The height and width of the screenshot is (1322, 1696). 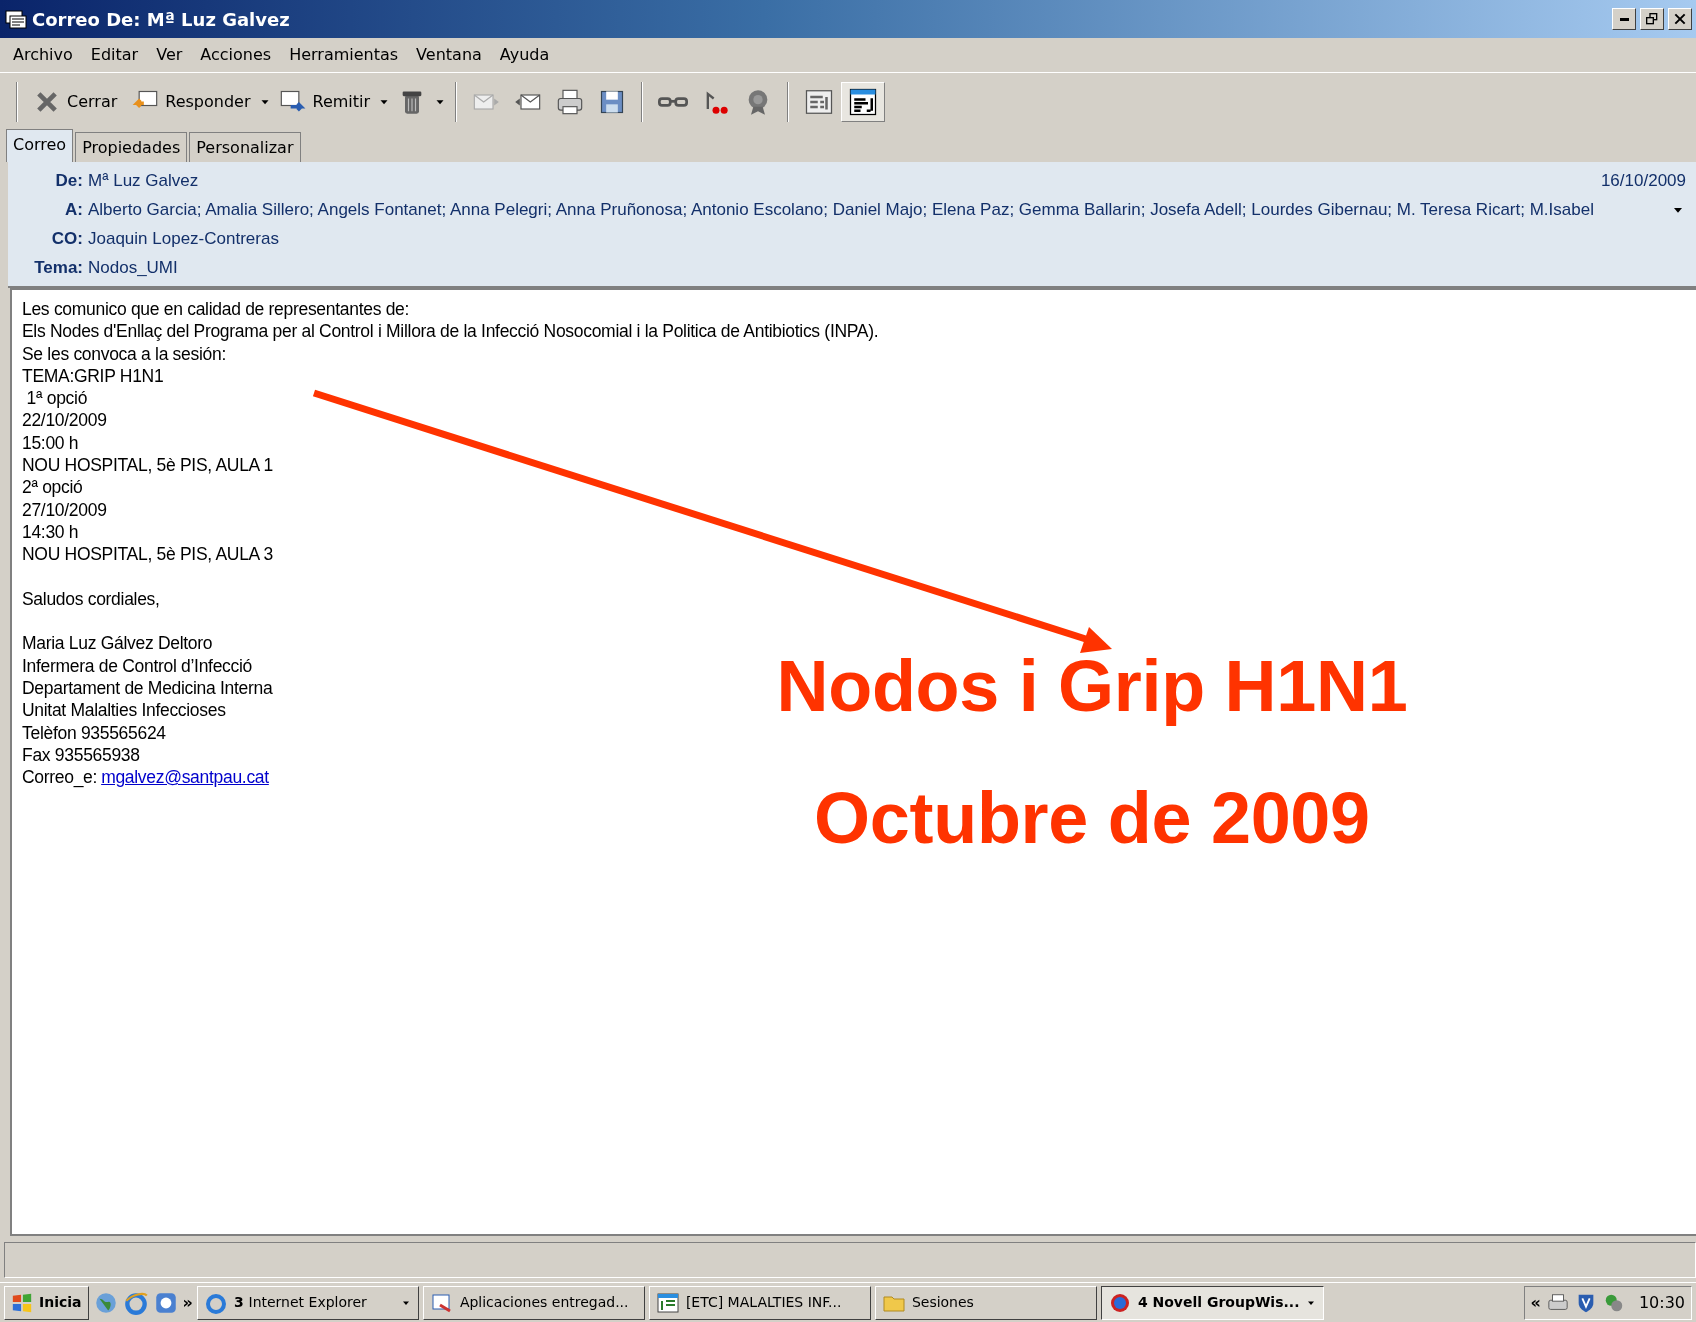 I want to click on message-line: NOU HOSPITAL, 5è PIS, AULA 1, so click(x=148, y=465).